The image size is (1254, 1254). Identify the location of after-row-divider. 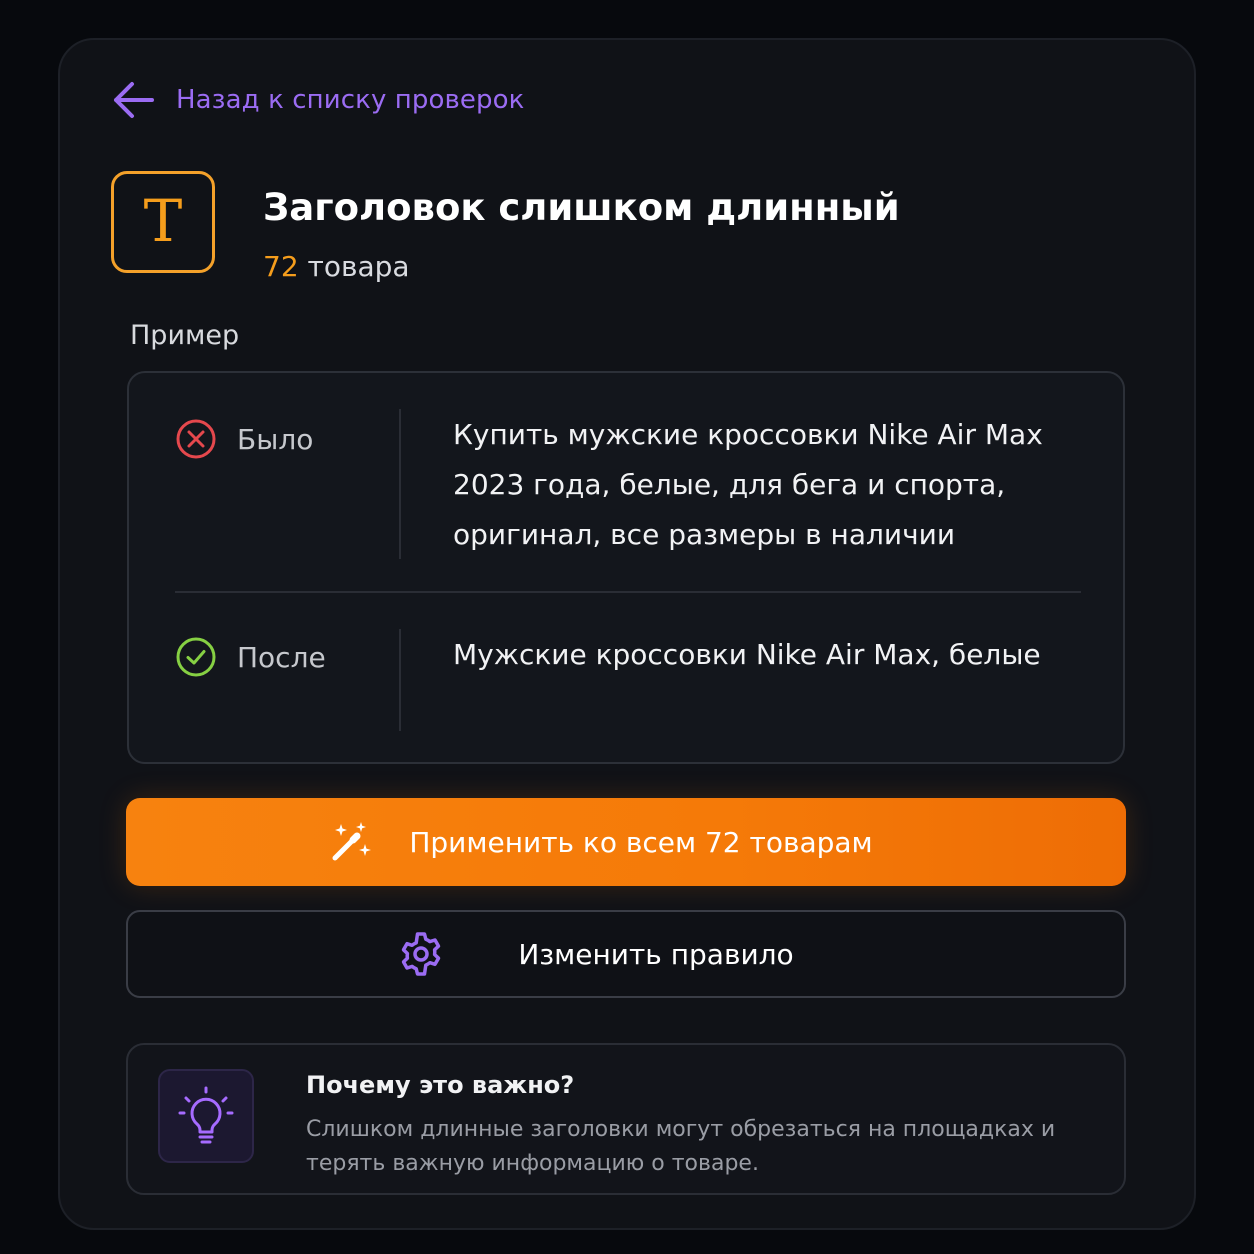
(400, 680).